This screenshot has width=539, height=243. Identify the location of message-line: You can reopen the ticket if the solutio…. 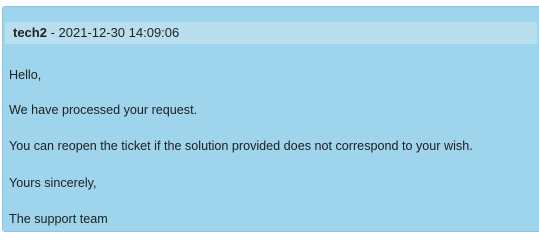
(241, 146).